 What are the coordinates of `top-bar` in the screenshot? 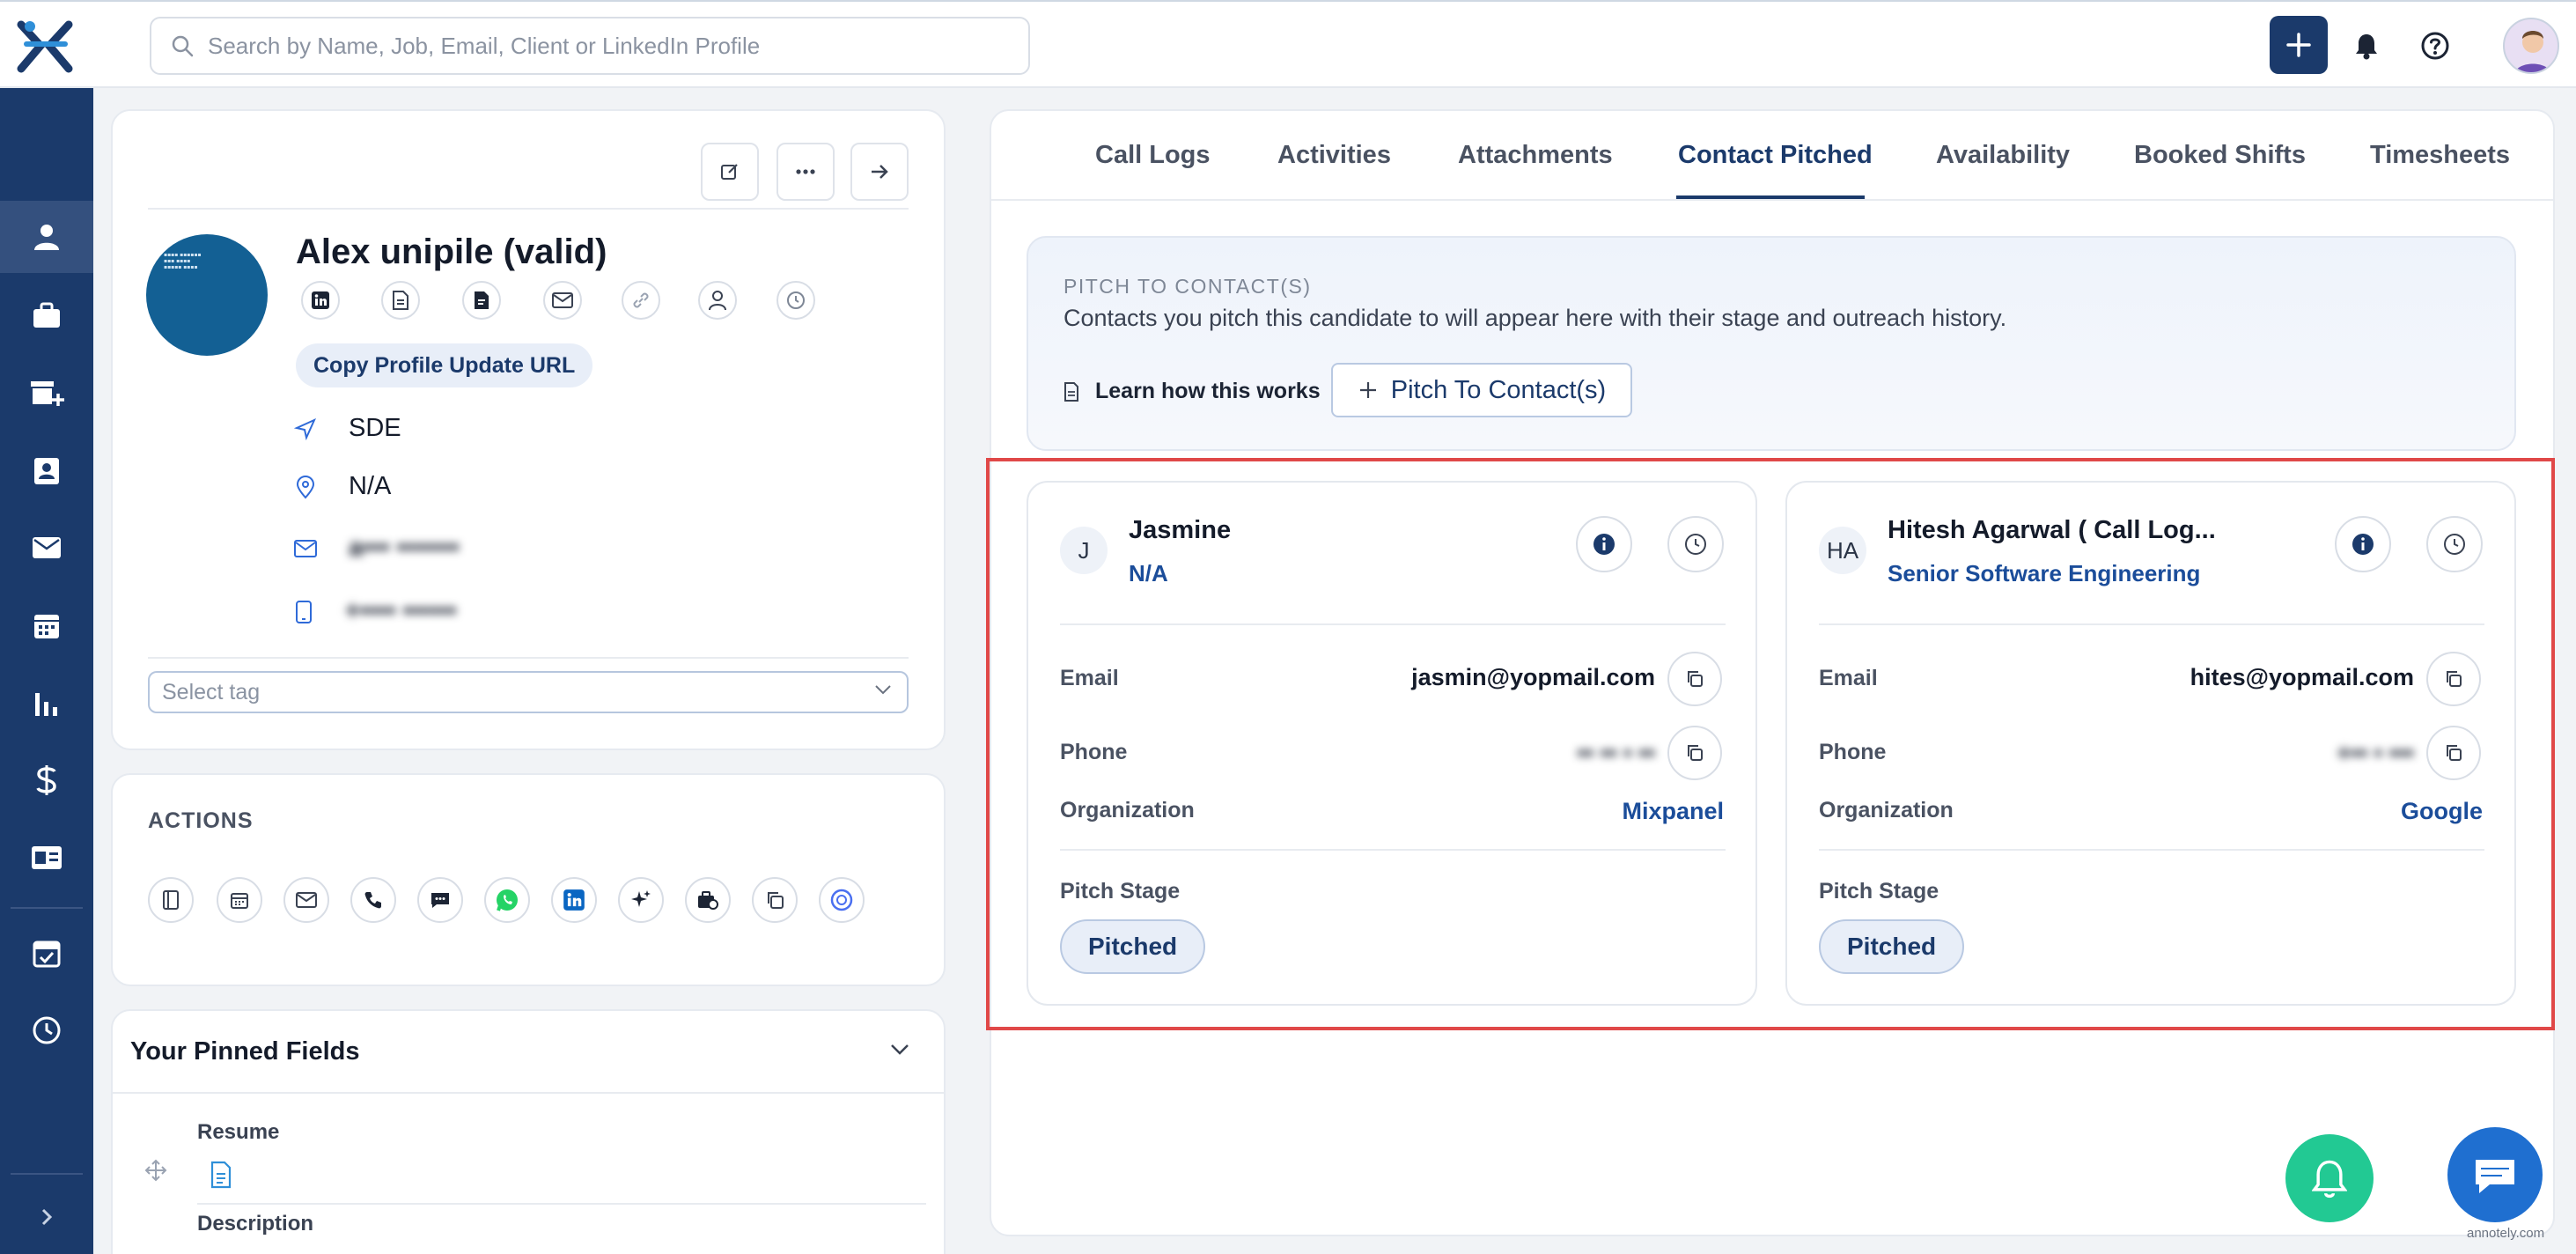 It's located at (1288, 44).